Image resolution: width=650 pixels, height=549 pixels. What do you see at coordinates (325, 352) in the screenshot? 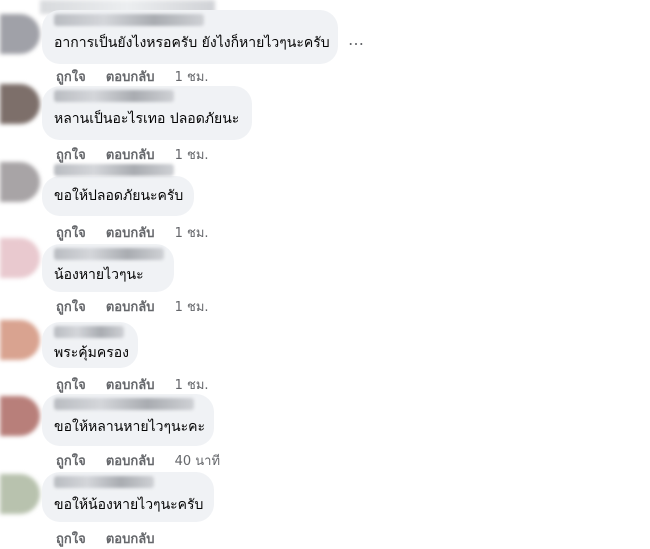
I see `comment: พระคุ้มครอง ถูกใจ ตอบกลับ 1 ชม.` at bounding box center [325, 352].